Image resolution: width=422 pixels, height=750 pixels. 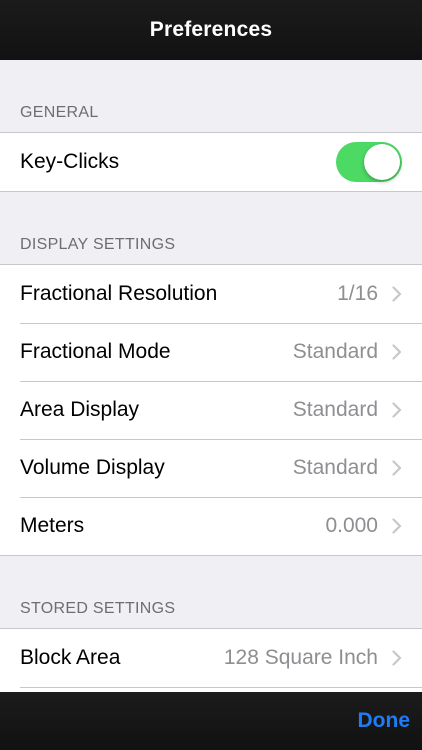 I want to click on meters-label: Meters, so click(x=52, y=525).